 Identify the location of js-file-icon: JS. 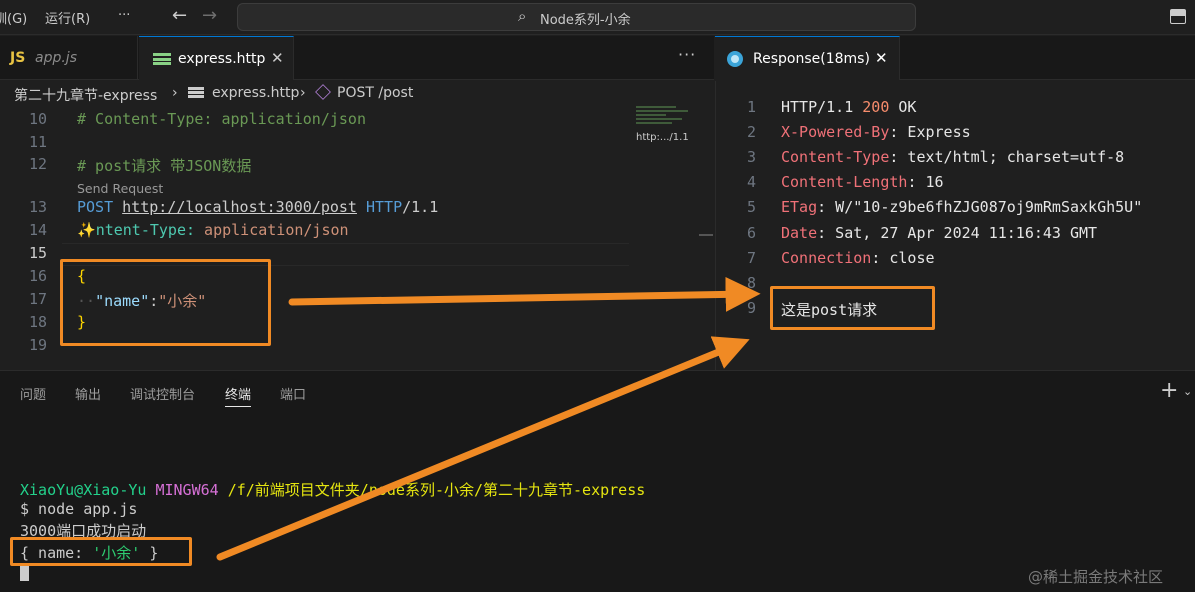
(18, 58).